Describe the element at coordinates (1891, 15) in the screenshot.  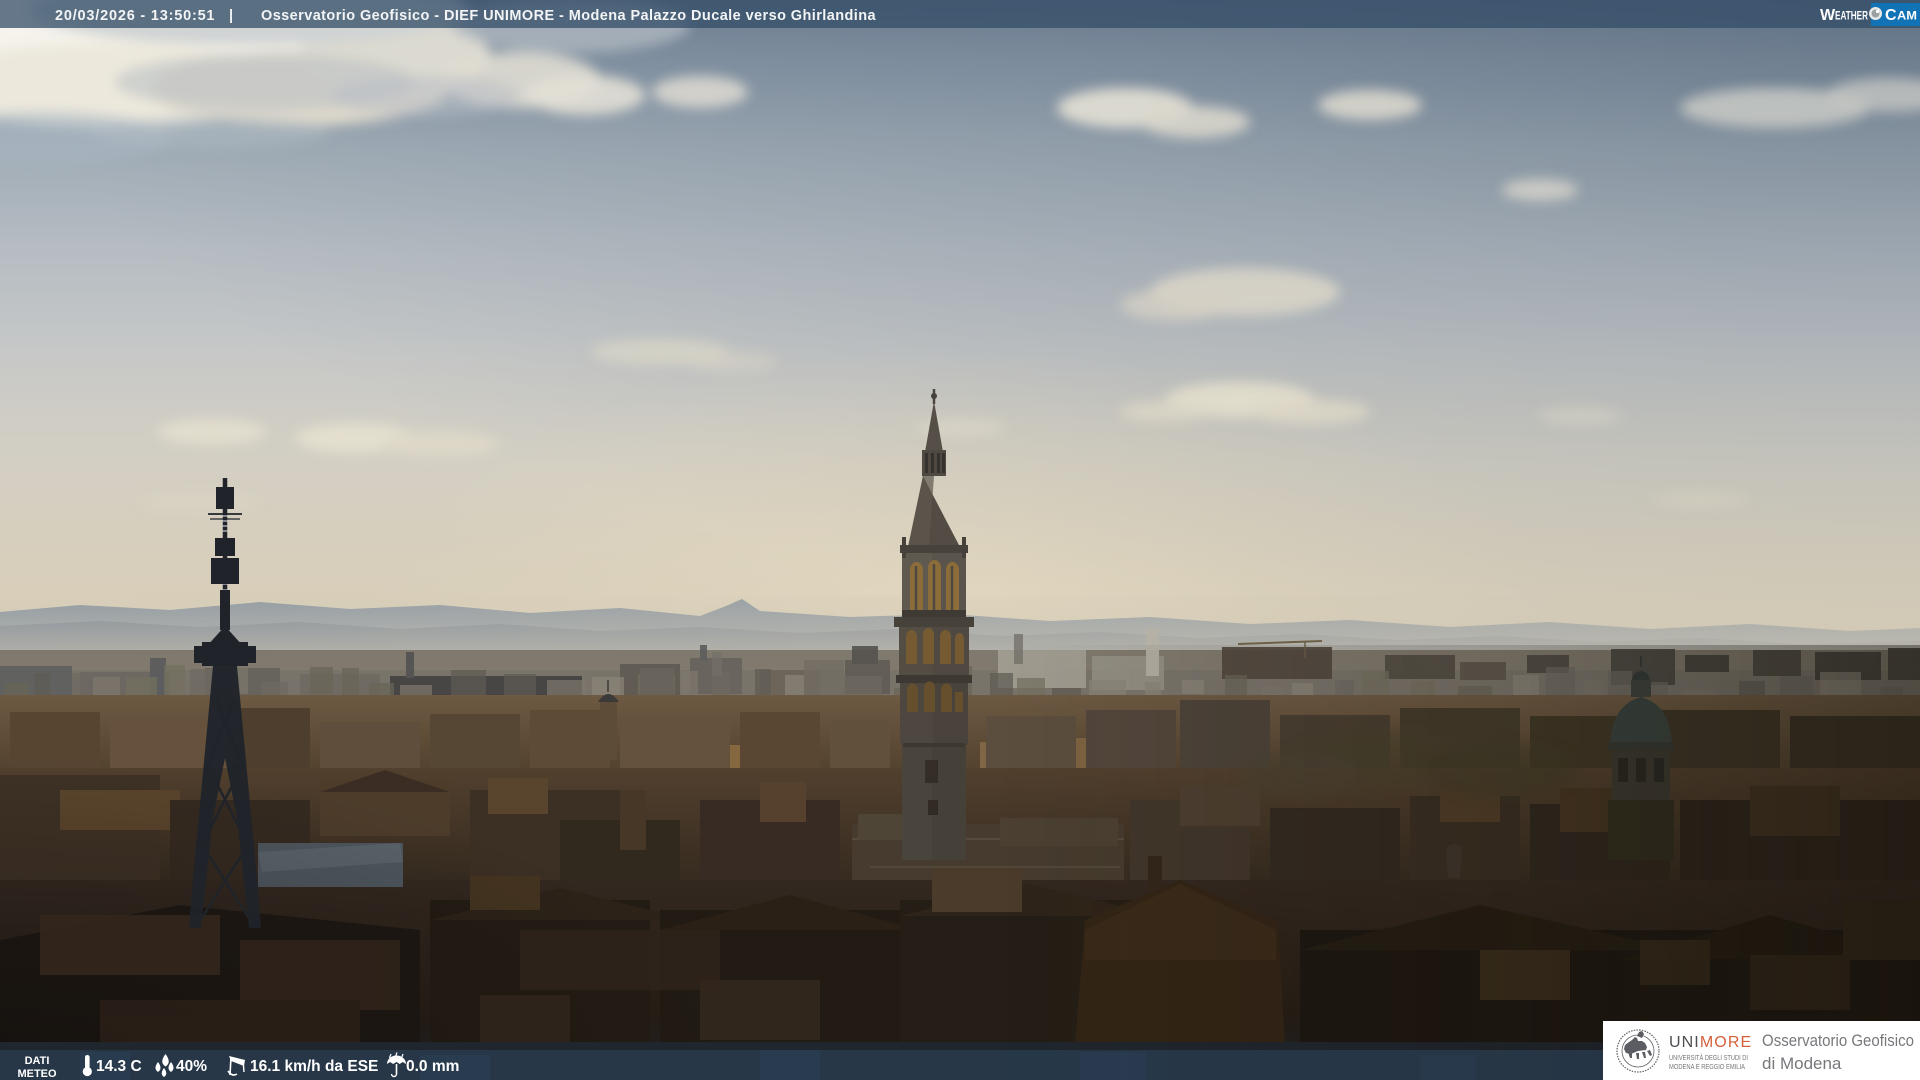
I see `svg-text: C` at that location.